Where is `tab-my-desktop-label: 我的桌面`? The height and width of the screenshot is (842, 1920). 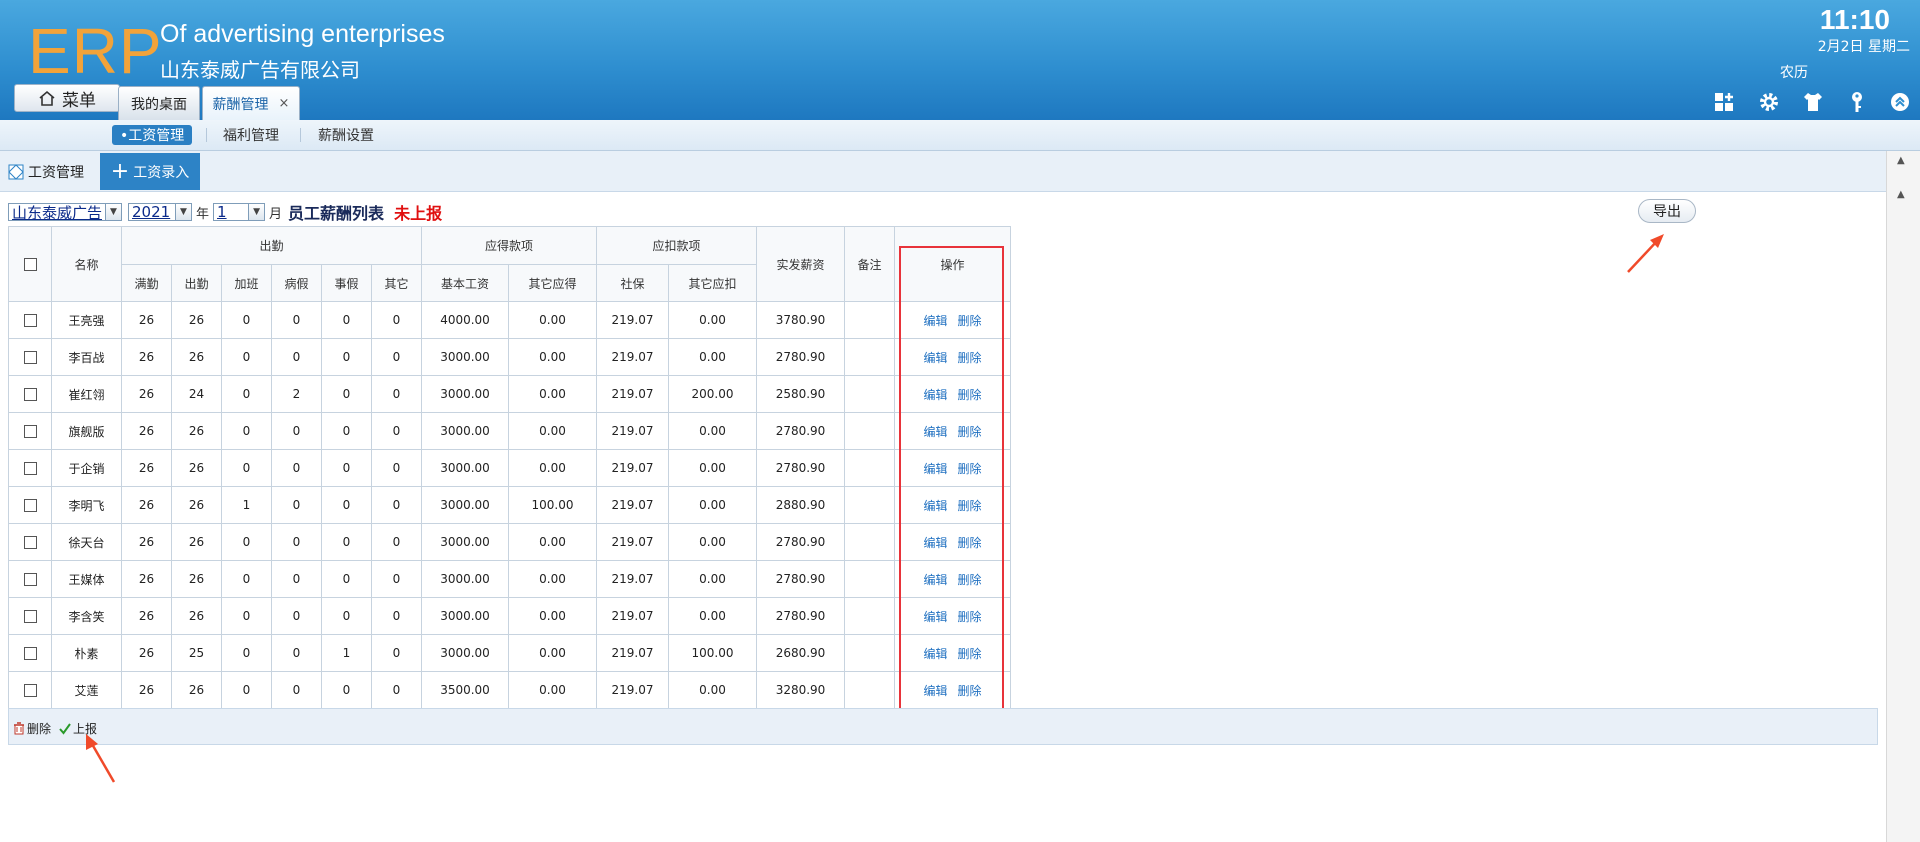 tab-my-desktop-label: 我的桌面 is located at coordinates (159, 104).